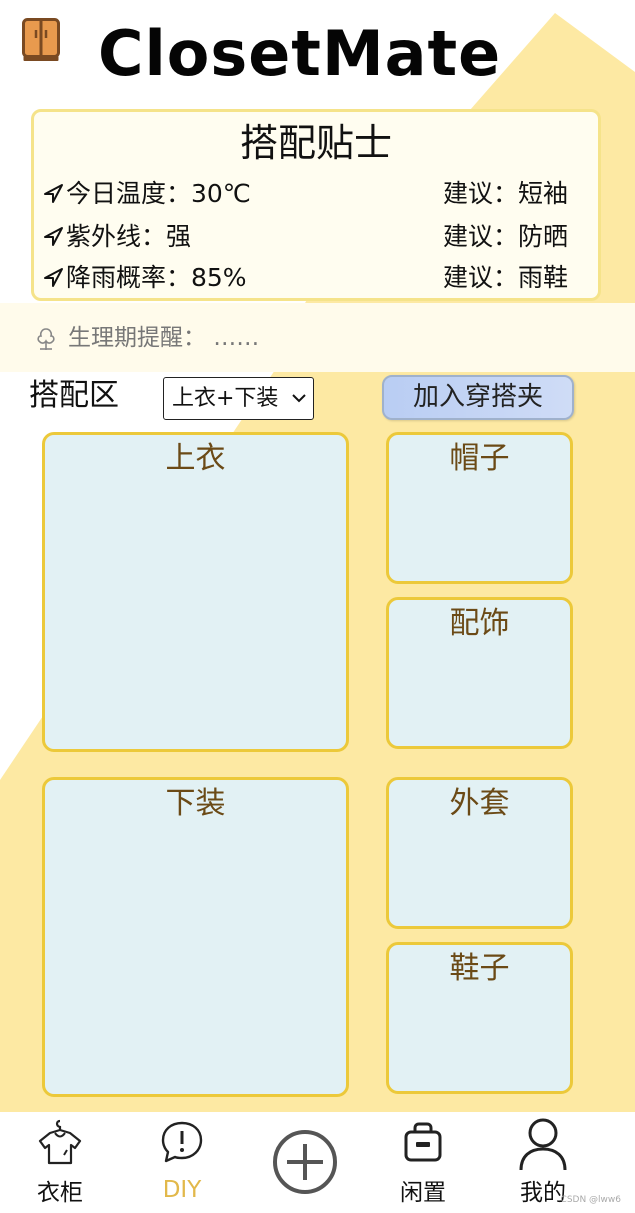 The image size is (635, 1213). I want to click on slot-hat-label: 帽子, so click(479, 458).